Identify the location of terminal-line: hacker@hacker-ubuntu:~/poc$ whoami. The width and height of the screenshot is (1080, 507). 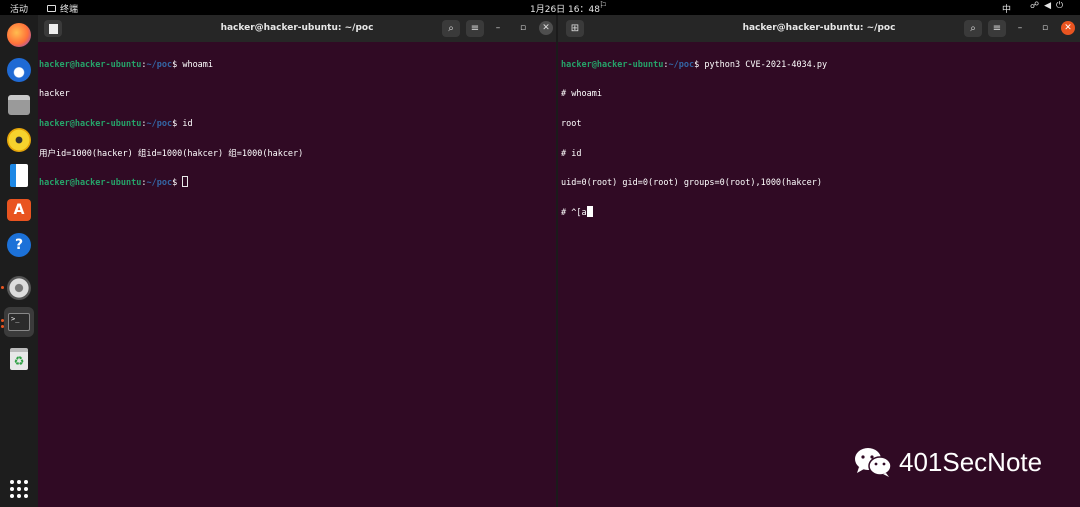
(126, 64).